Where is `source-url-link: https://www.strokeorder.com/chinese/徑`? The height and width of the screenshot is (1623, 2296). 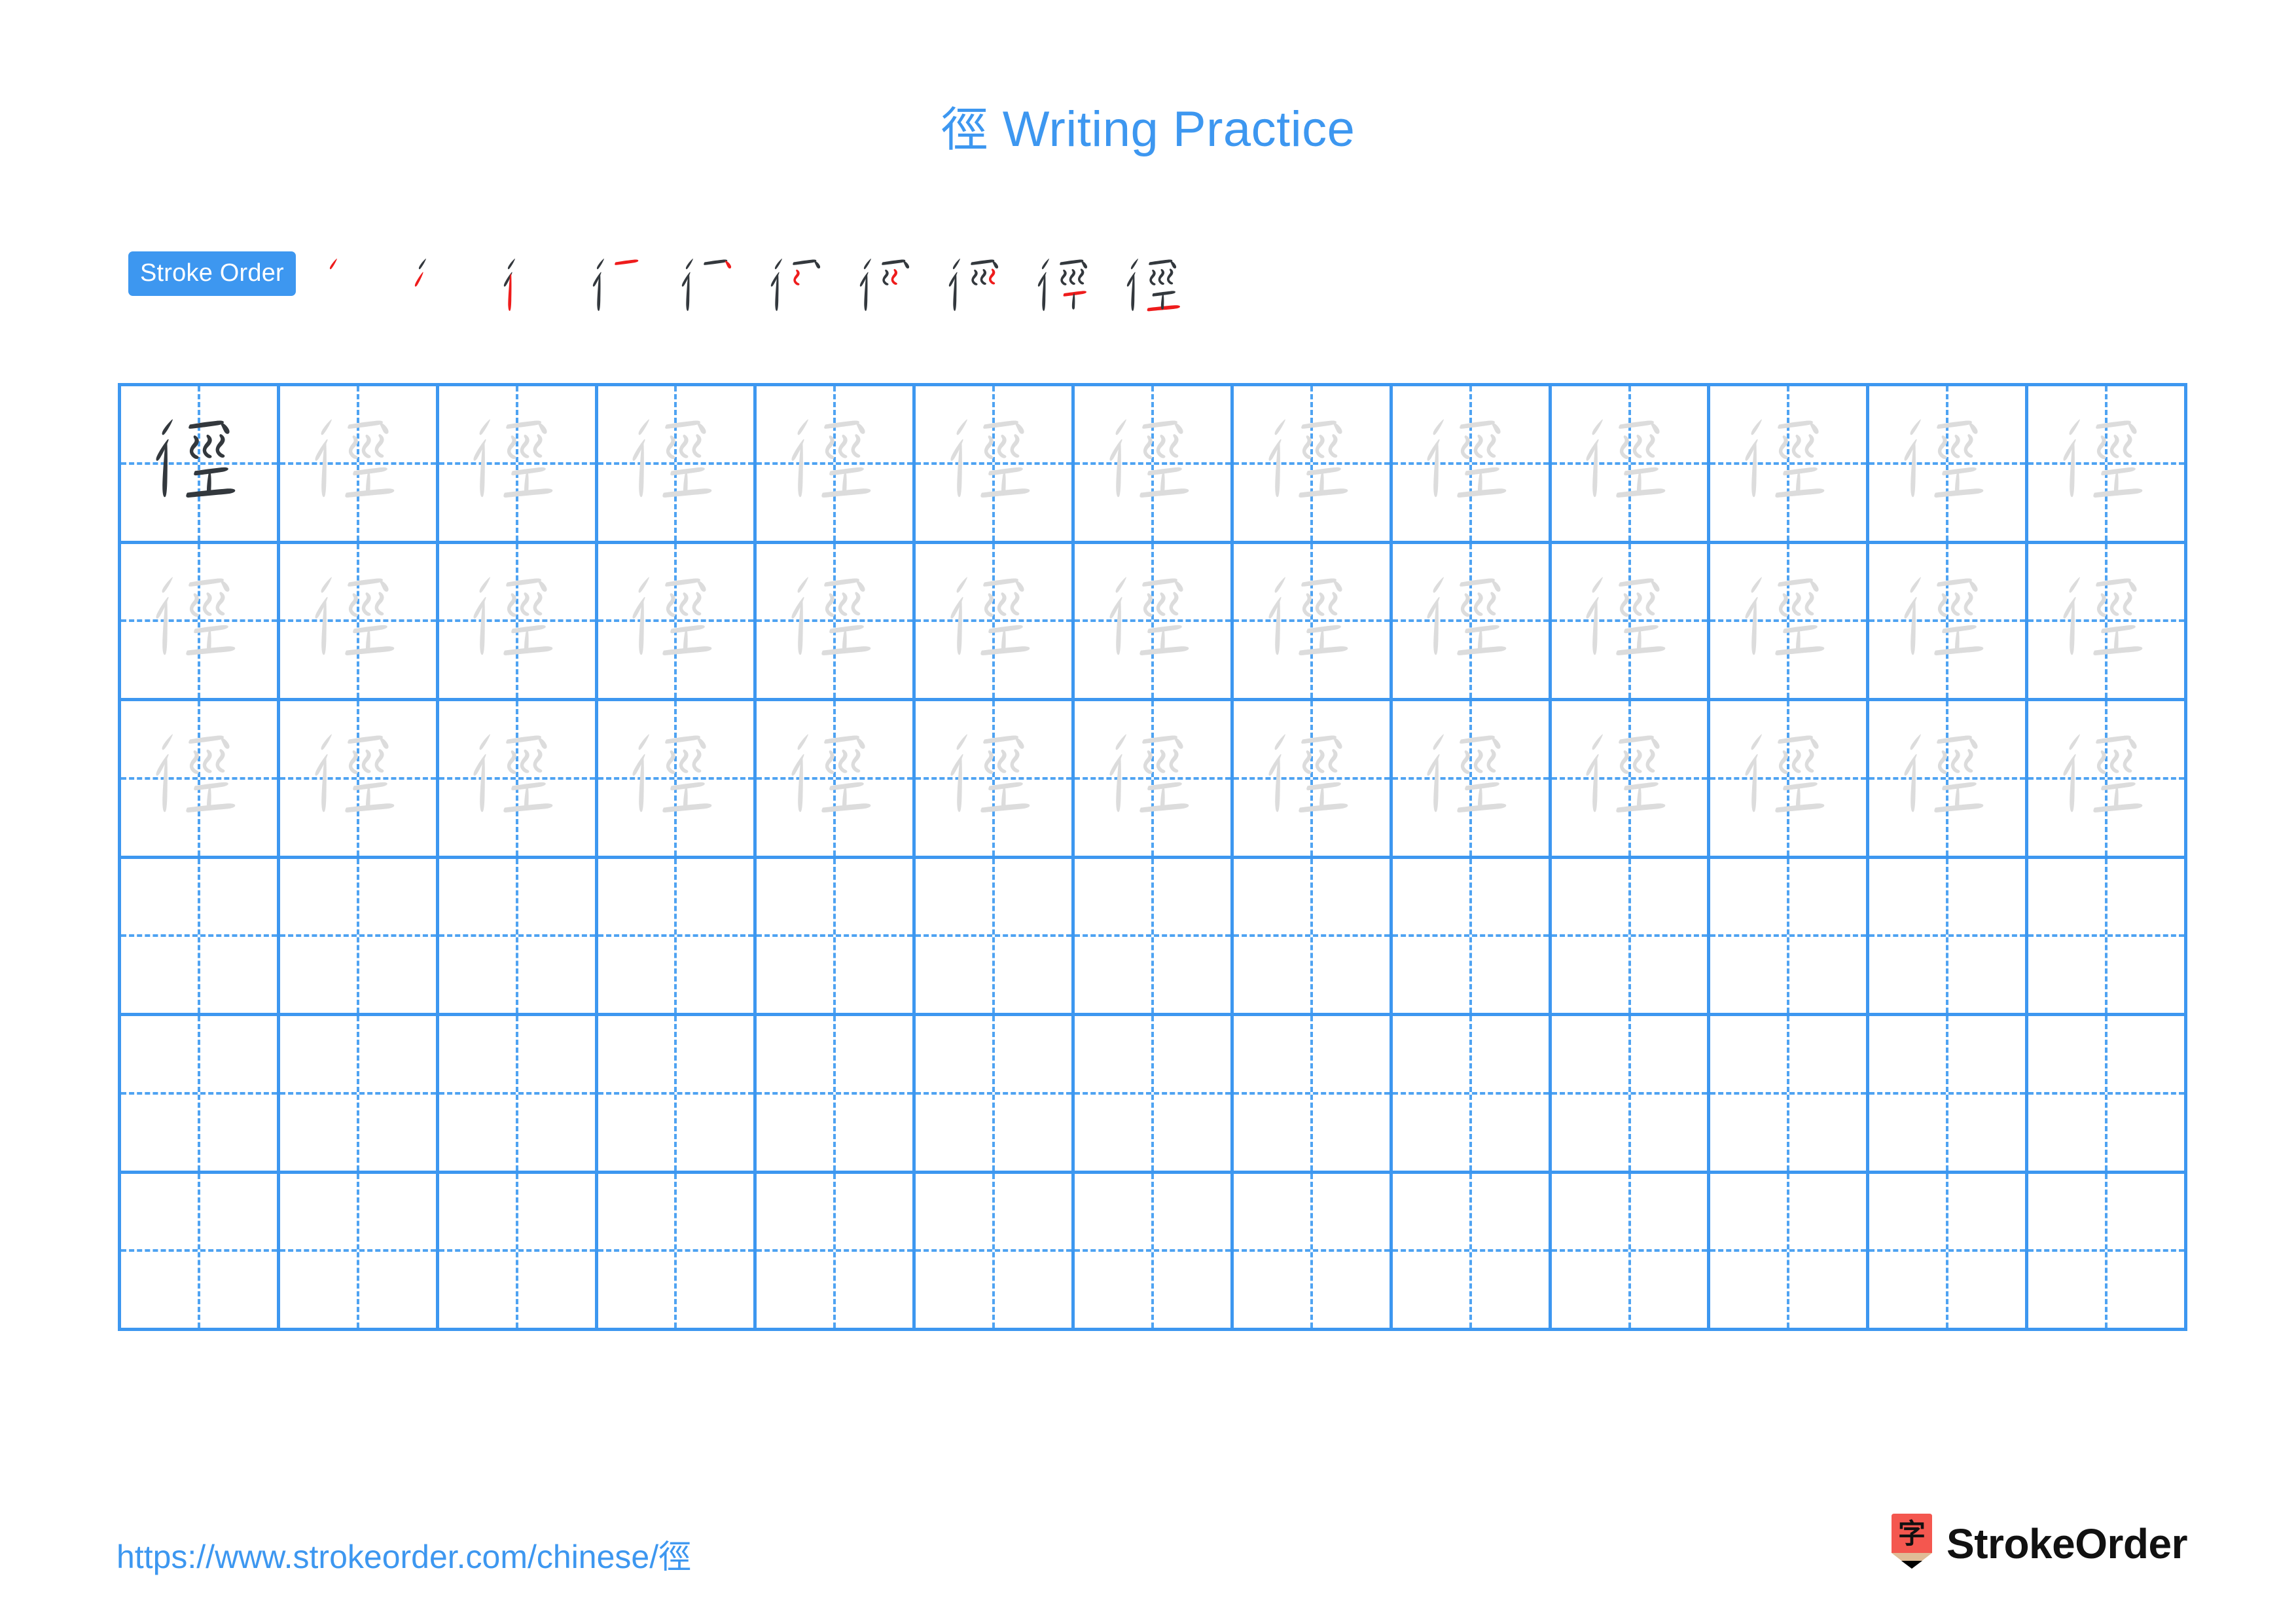 source-url-link: https://www.strokeorder.com/chinese/徑 is located at coordinates (404, 1554).